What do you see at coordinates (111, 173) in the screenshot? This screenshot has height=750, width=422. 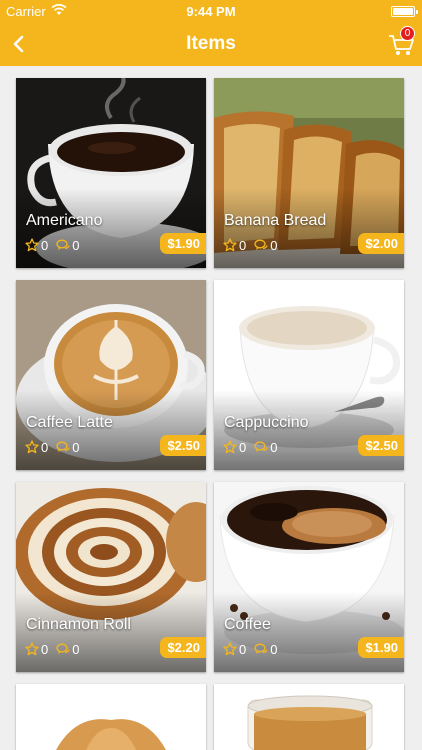 I see `item-card-americano: Americano 0 0 $1.90` at bounding box center [111, 173].